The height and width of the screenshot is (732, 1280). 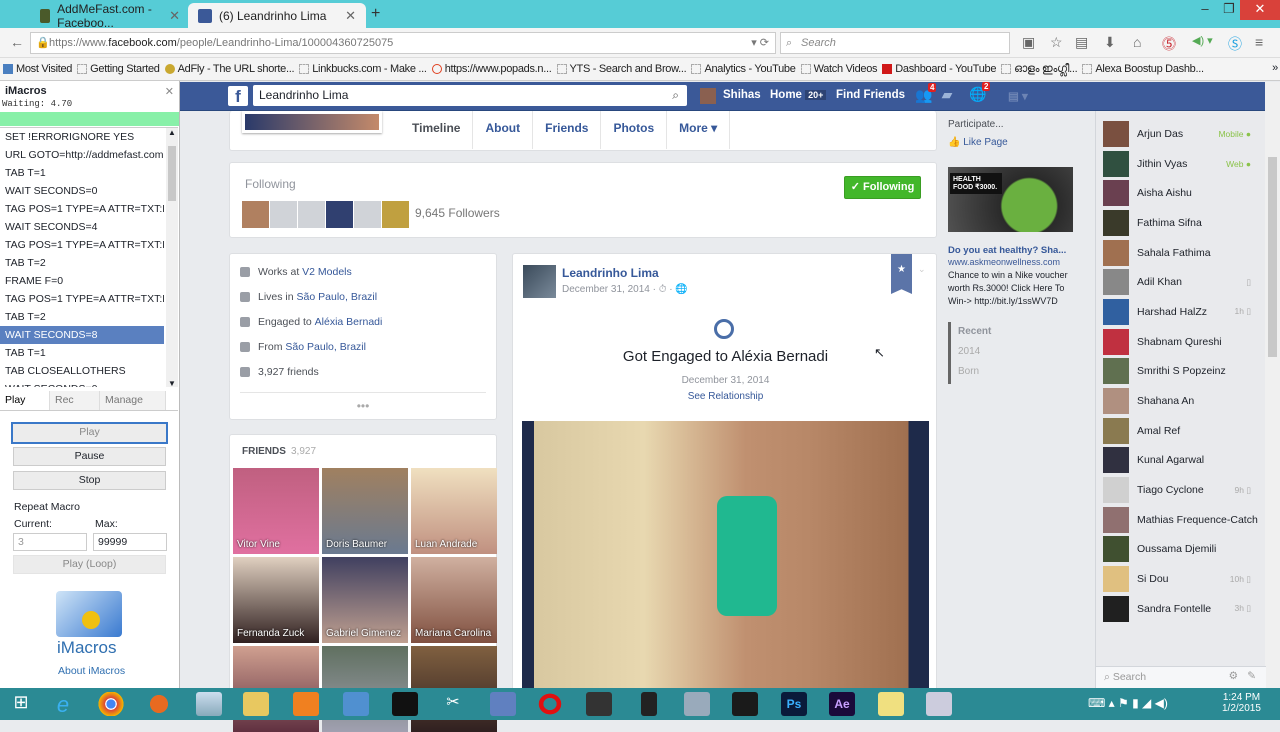 What do you see at coordinates (82, 281) in the screenshot?
I see `macro-line: FRAME F=0` at bounding box center [82, 281].